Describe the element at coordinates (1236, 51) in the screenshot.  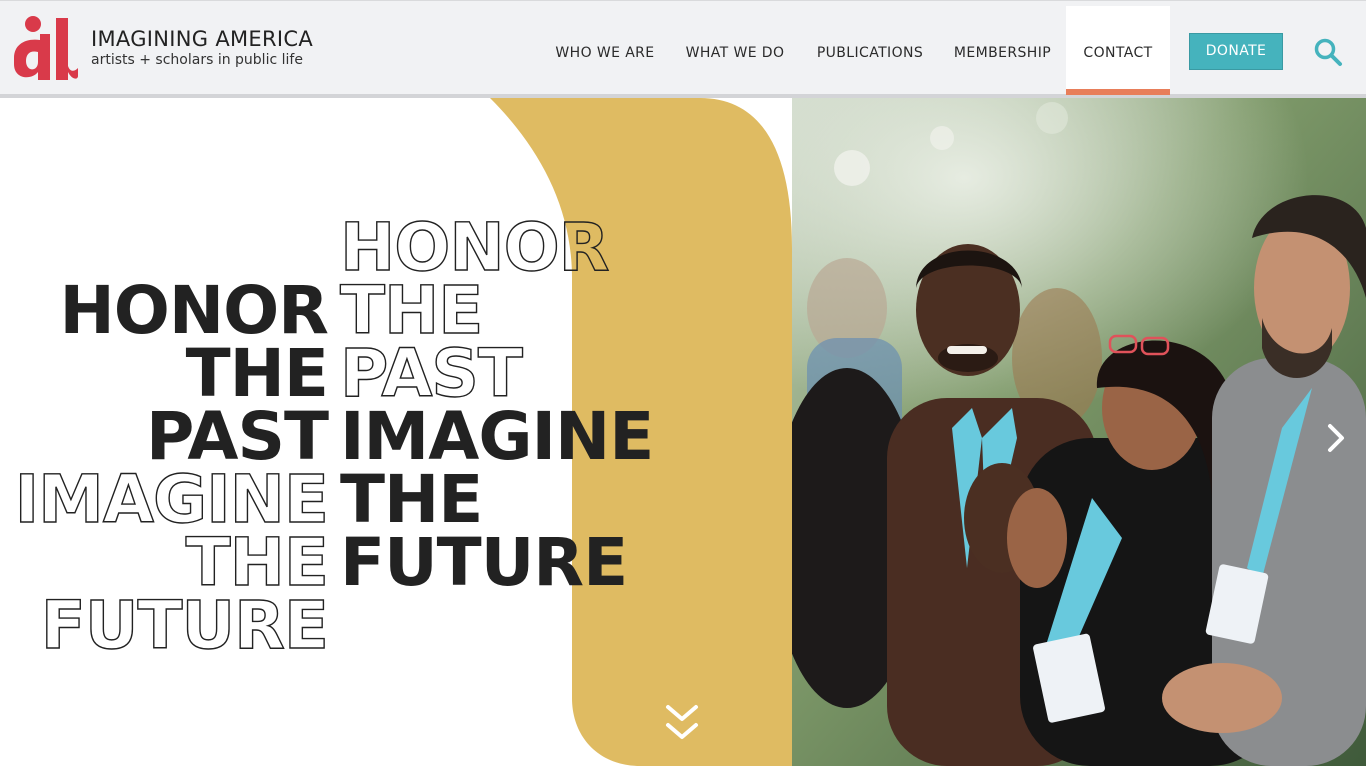
I see `donate-button: DONATE` at that location.